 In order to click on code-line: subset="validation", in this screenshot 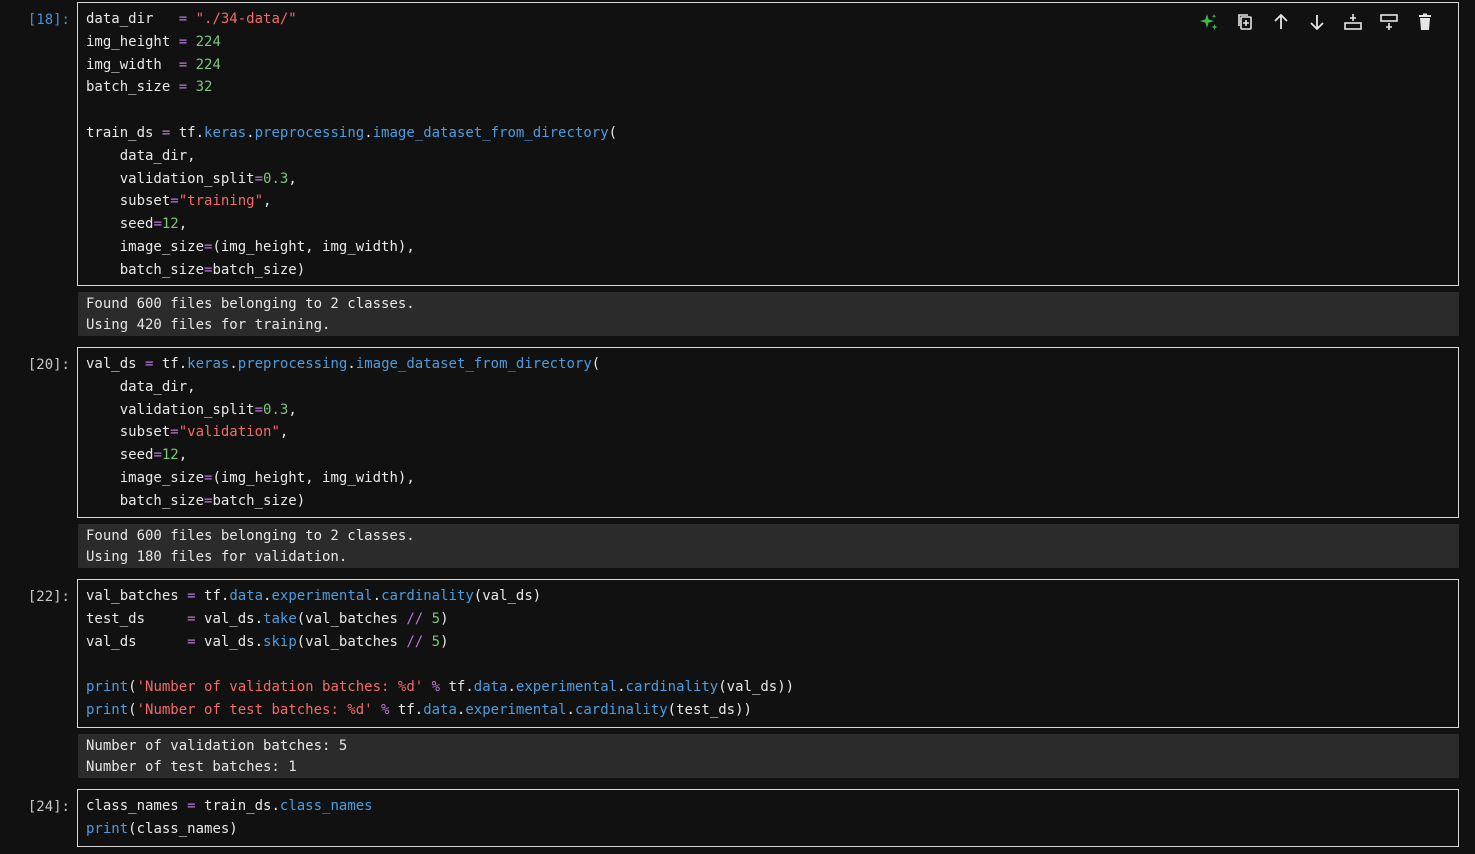, I will do `click(187, 432)`.